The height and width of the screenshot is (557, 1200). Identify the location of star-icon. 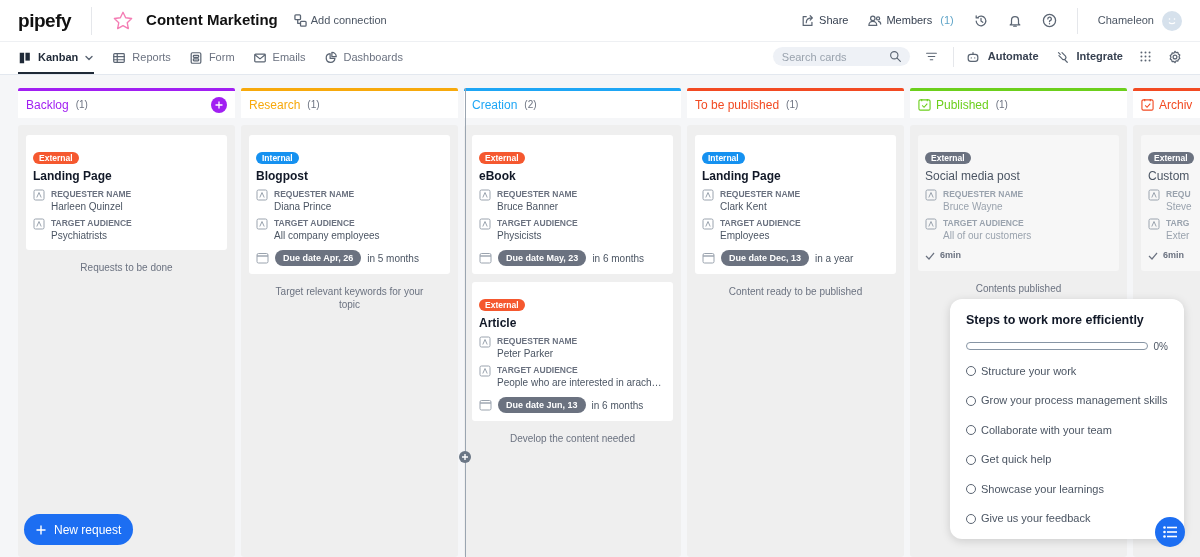
(123, 20).